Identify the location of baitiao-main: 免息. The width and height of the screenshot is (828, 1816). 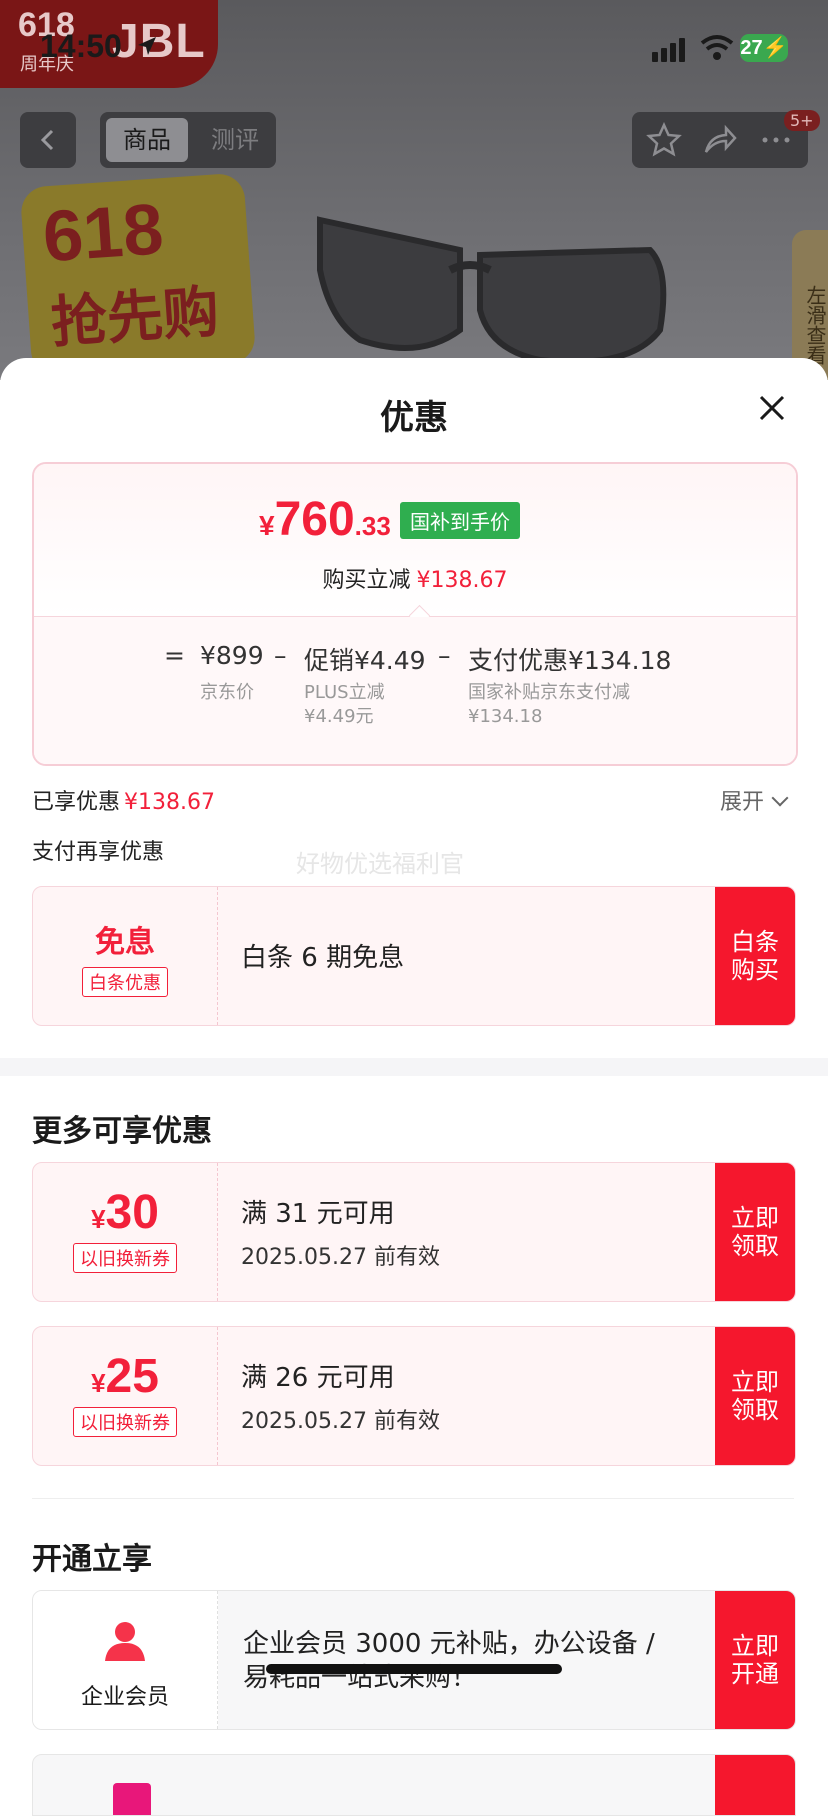
(125, 942).